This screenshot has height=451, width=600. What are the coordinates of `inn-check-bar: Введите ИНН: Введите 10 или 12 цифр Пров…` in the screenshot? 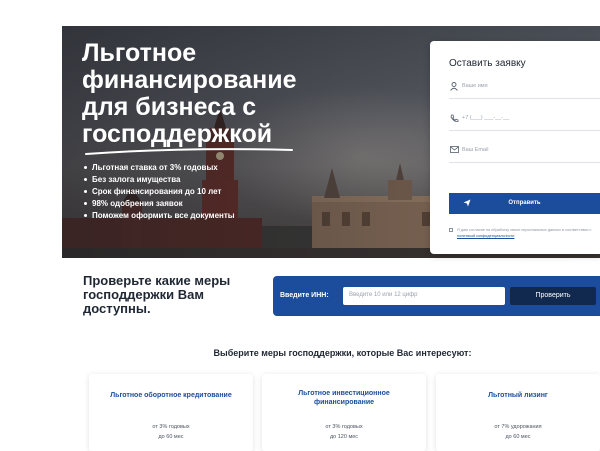 It's located at (436, 296).